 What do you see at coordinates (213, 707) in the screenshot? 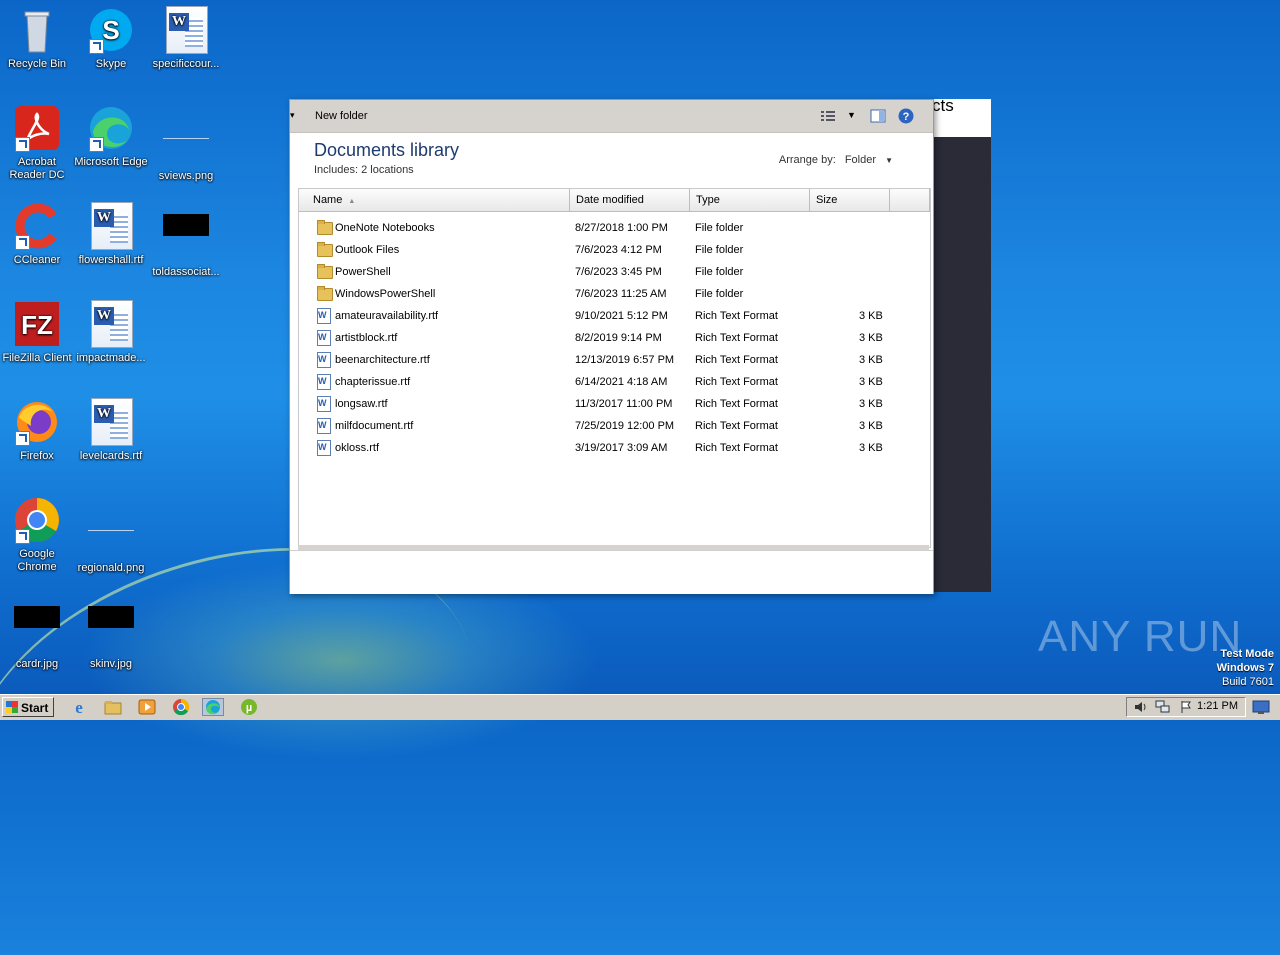
I see `edge-icon` at bounding box center [213, 707].